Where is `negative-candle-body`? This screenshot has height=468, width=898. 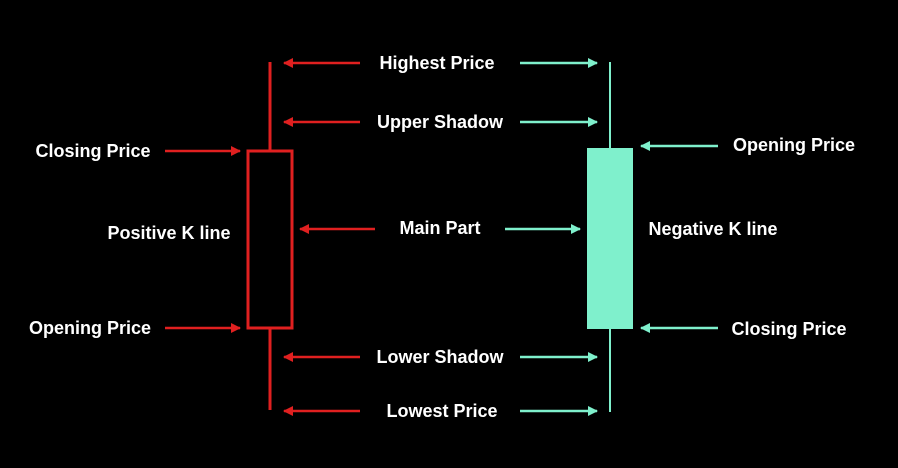 negative-candle-body is located at coordinates (610, 238).